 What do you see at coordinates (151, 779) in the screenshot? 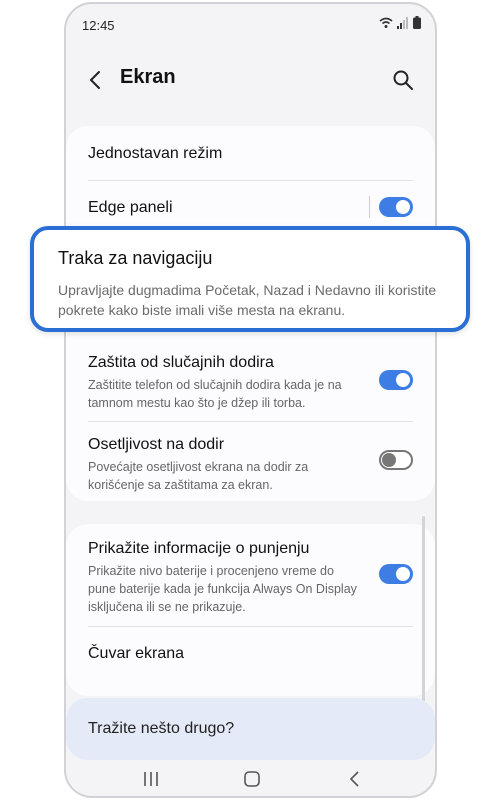
I see `recents-icon` at bounding box center [151, 779].